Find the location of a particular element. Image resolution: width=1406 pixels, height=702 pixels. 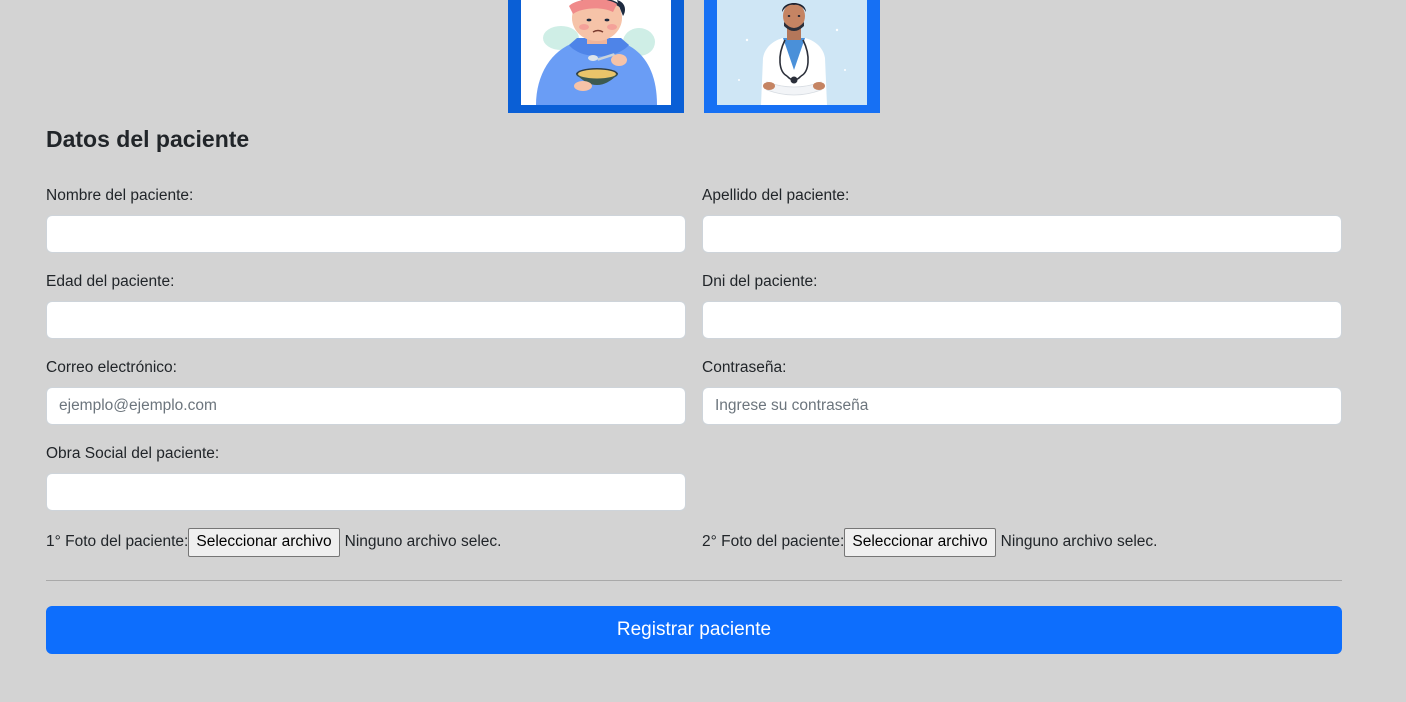

patient-role-card is located at coordinates (596, 56).